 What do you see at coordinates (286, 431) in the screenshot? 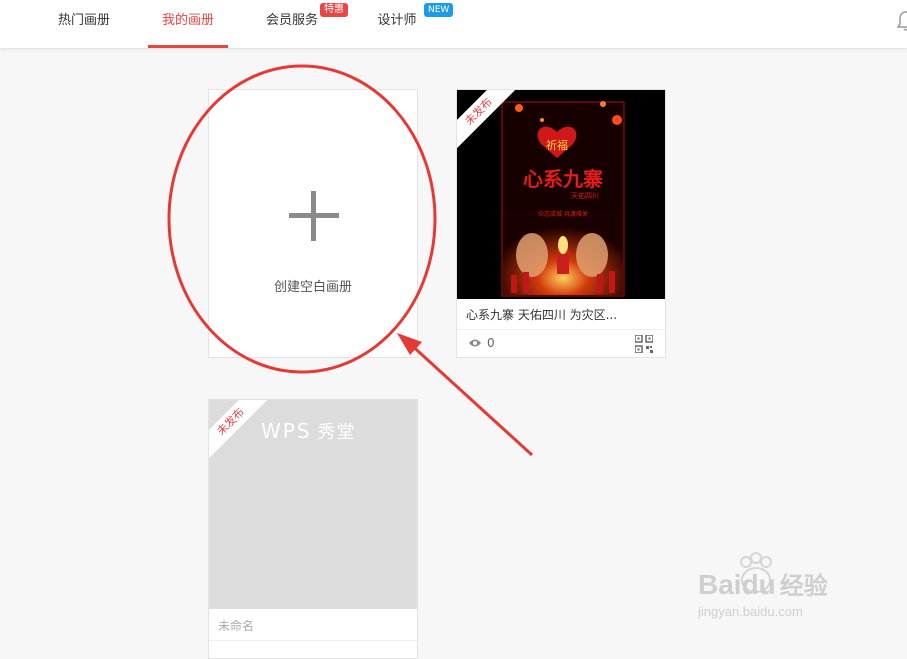
I see `wps-logo-text: WPS` at bounding box center [286, 431].